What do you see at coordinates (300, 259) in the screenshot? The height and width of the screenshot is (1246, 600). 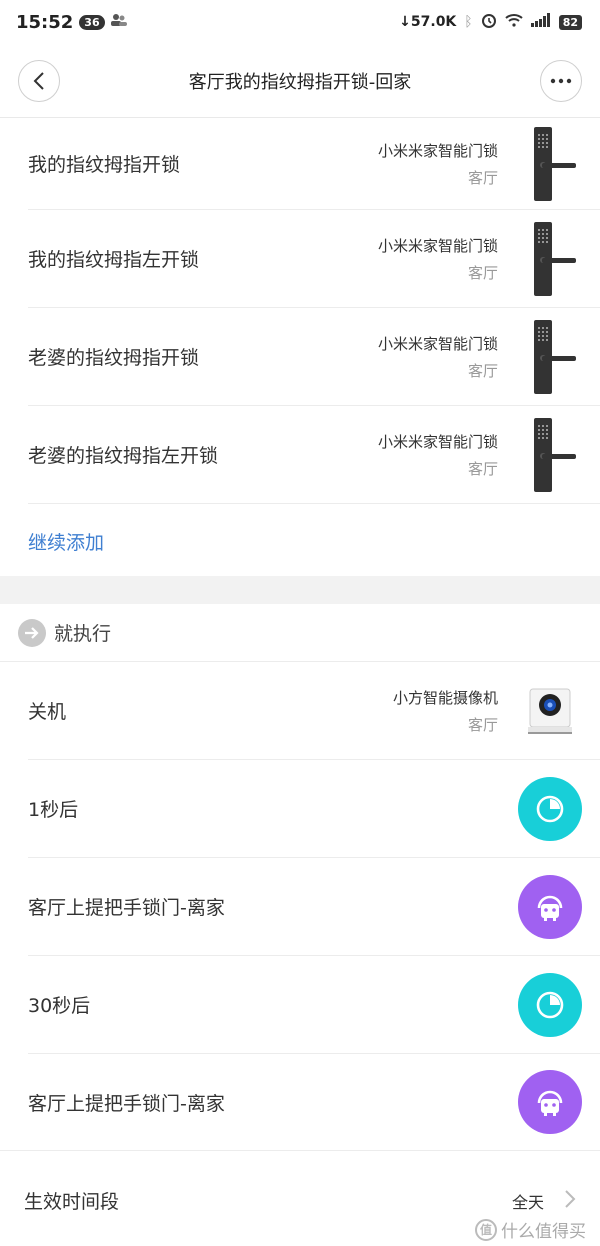 I see `condition-row: 我的指纹拇指左开锁 小米米家智能门锁 客厅` at bounding box center [300, 259].